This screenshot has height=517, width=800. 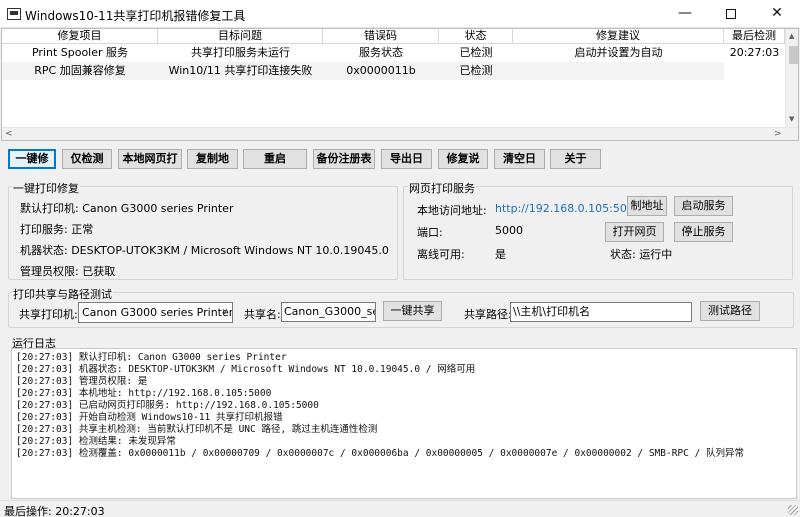 What do you see at coordinates (400, 14) in the screenshot?
I see `title-bar: Windows10-11共享打印机报错修复工具 — ✕` at bounding box center [400, 14].